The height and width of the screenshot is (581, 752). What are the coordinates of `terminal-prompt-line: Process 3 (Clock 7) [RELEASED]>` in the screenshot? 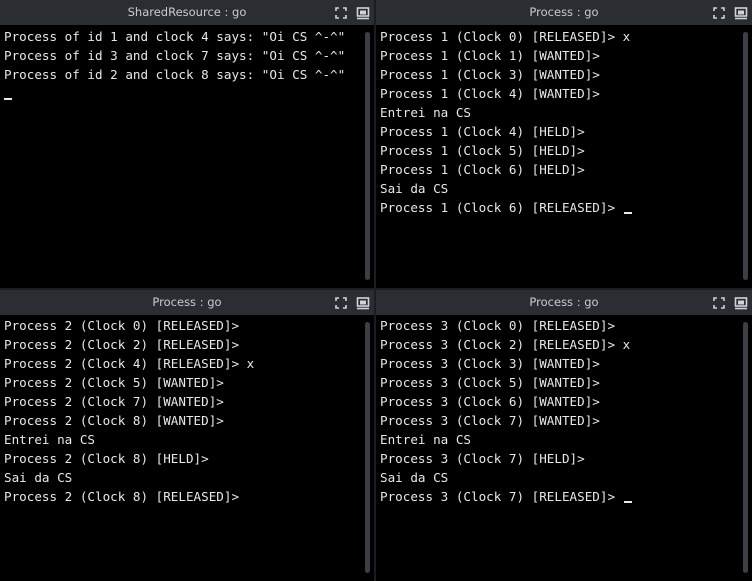 It's located at (557, 496).